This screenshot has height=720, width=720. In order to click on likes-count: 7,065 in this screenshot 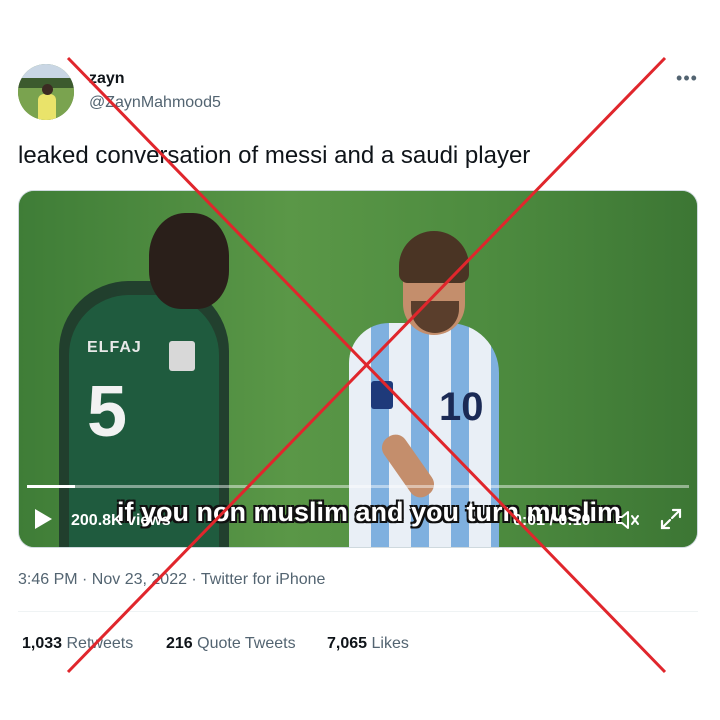, I will do `click(347, 643)`.